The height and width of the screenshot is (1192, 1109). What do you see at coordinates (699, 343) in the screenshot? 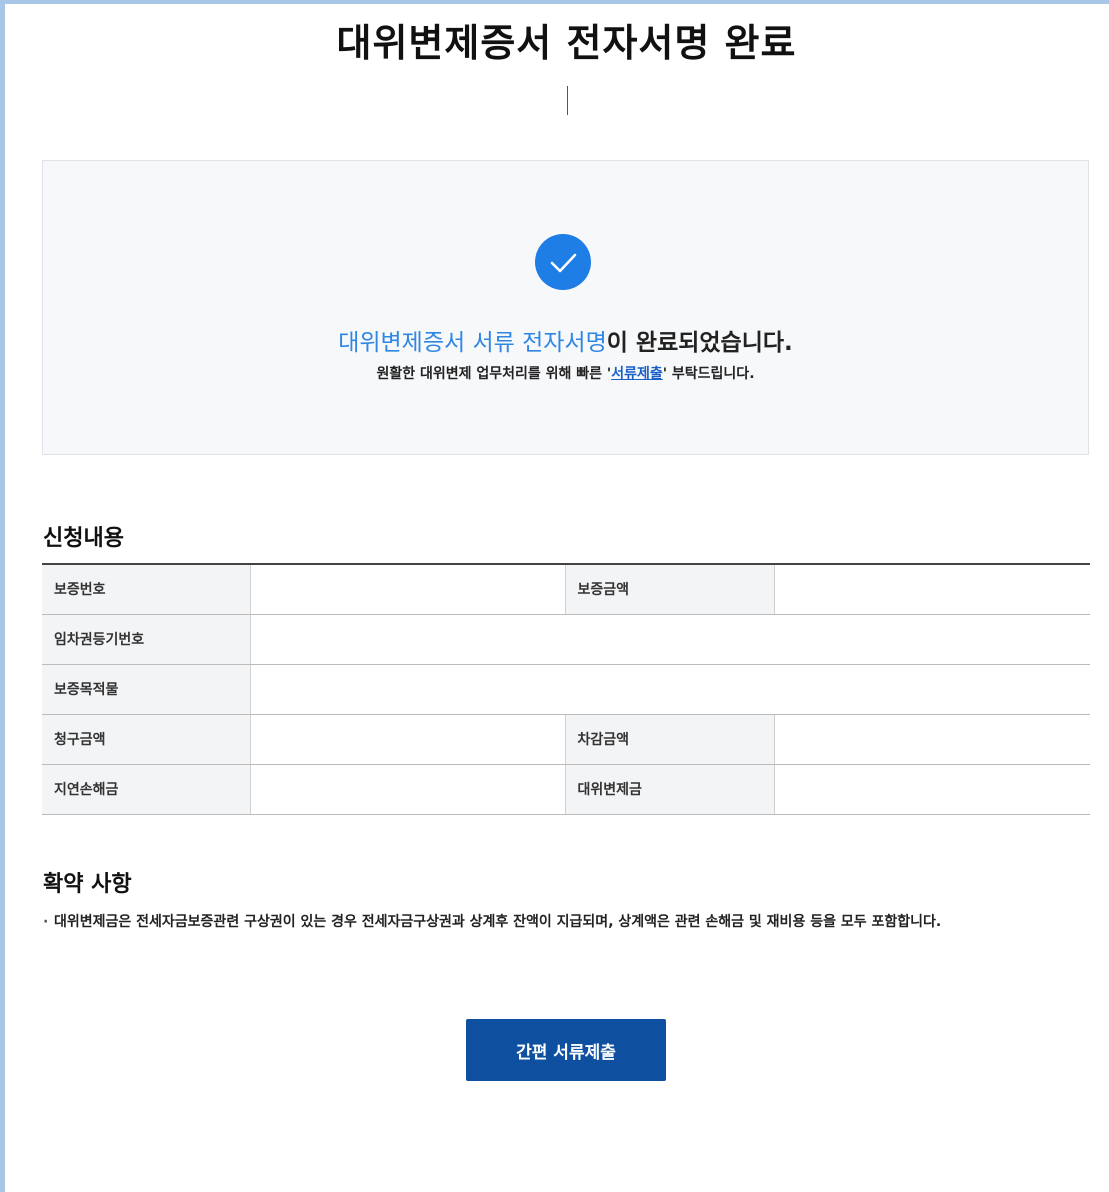
I see `completion-message-suffix: 이 완료되었습니다.` at bounding box center [699, 343].